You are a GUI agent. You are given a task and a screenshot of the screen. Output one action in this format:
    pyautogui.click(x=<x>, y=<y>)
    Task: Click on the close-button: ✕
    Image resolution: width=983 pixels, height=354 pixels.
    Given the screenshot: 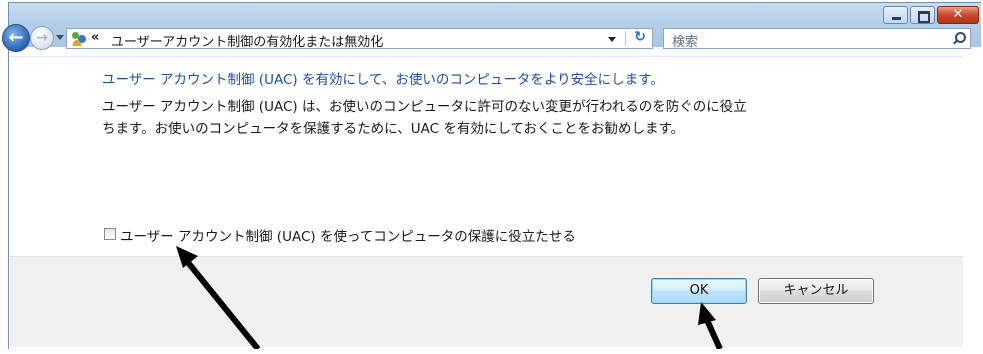 What is the action you would take?
    pyautogui.click(x=958, y=15)
    